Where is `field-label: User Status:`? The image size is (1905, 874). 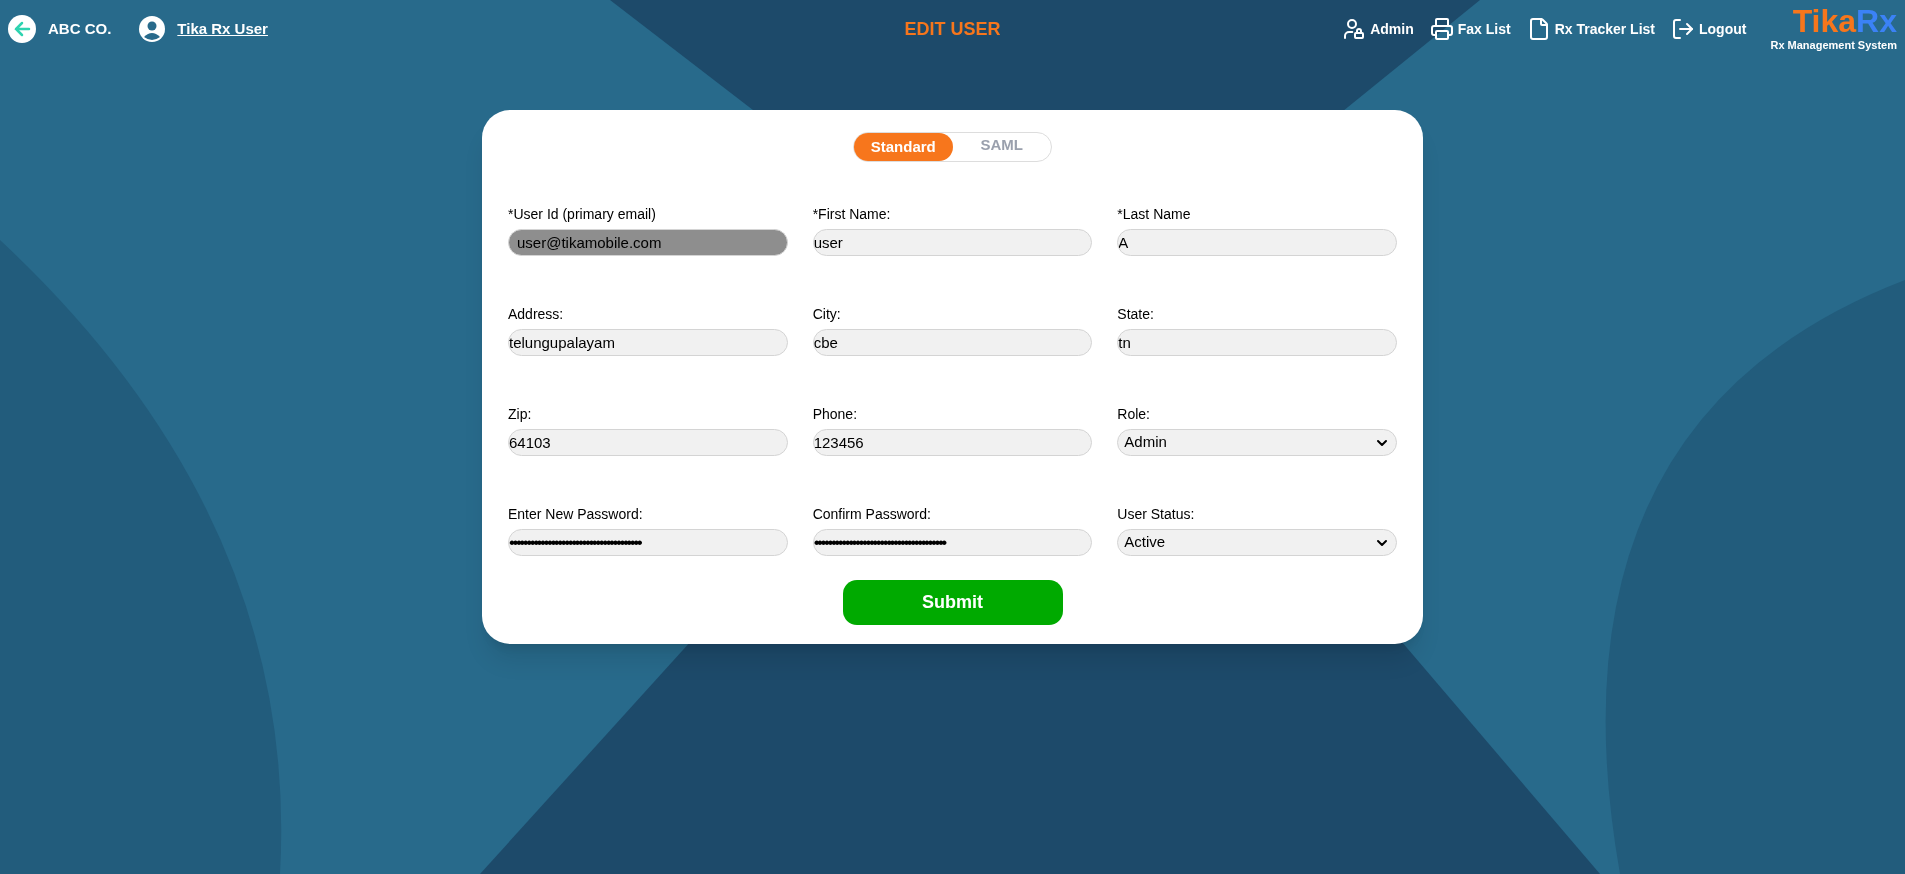
field-label: User Status: is located at coordinates (1156, 514).